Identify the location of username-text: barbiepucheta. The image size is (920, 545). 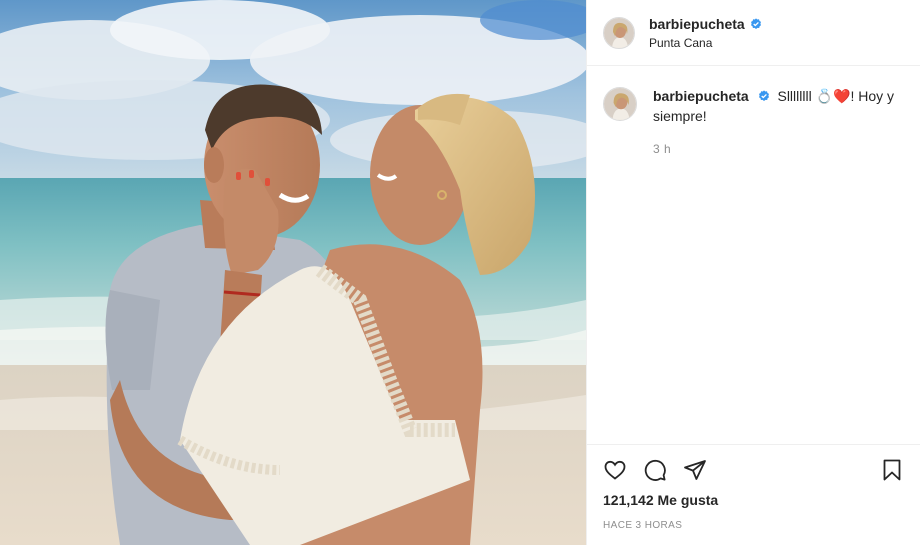
(697, 24).